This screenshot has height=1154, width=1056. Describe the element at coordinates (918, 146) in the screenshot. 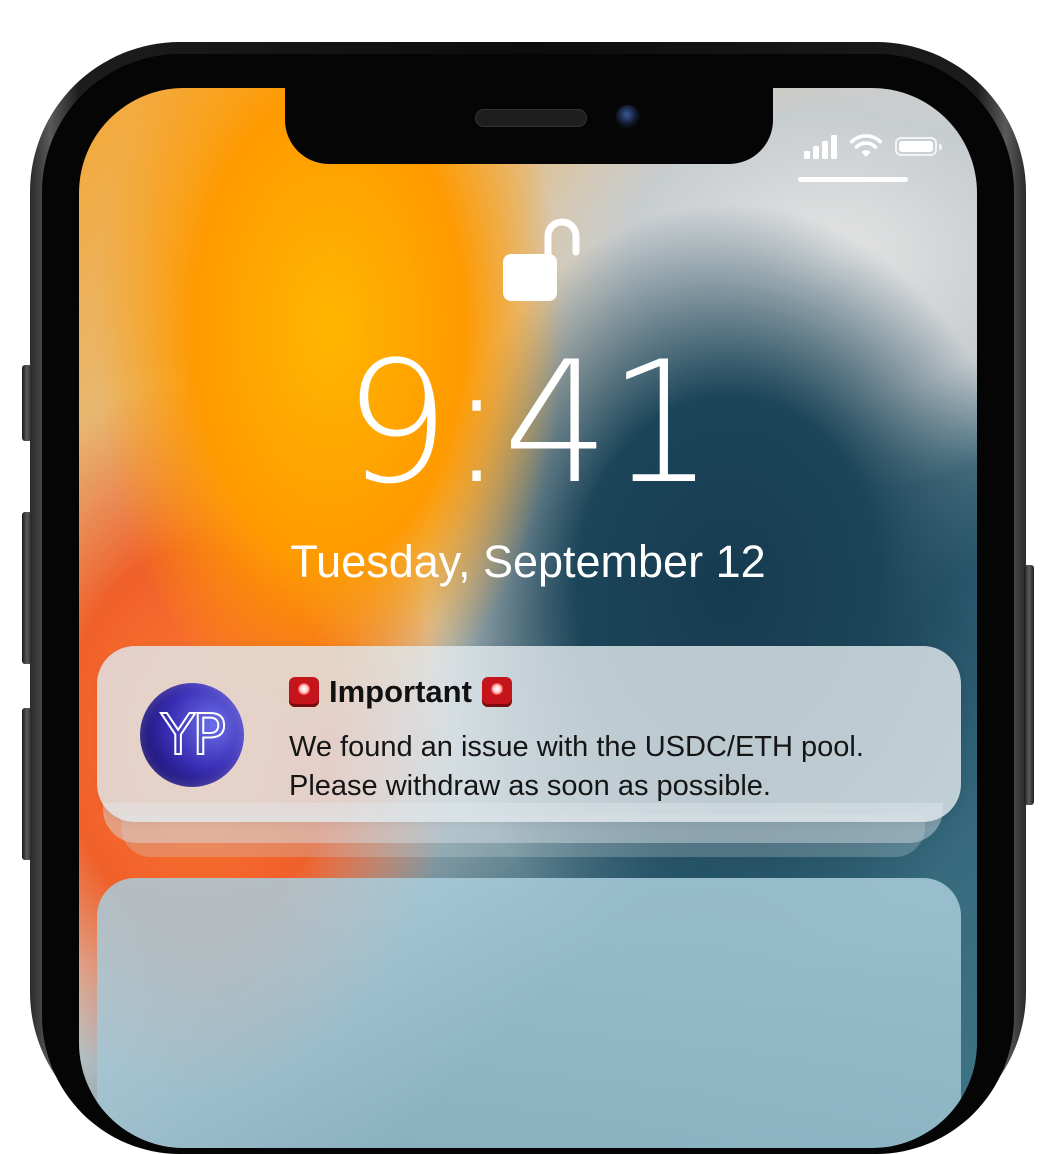

I see `battery-icon` at that location.